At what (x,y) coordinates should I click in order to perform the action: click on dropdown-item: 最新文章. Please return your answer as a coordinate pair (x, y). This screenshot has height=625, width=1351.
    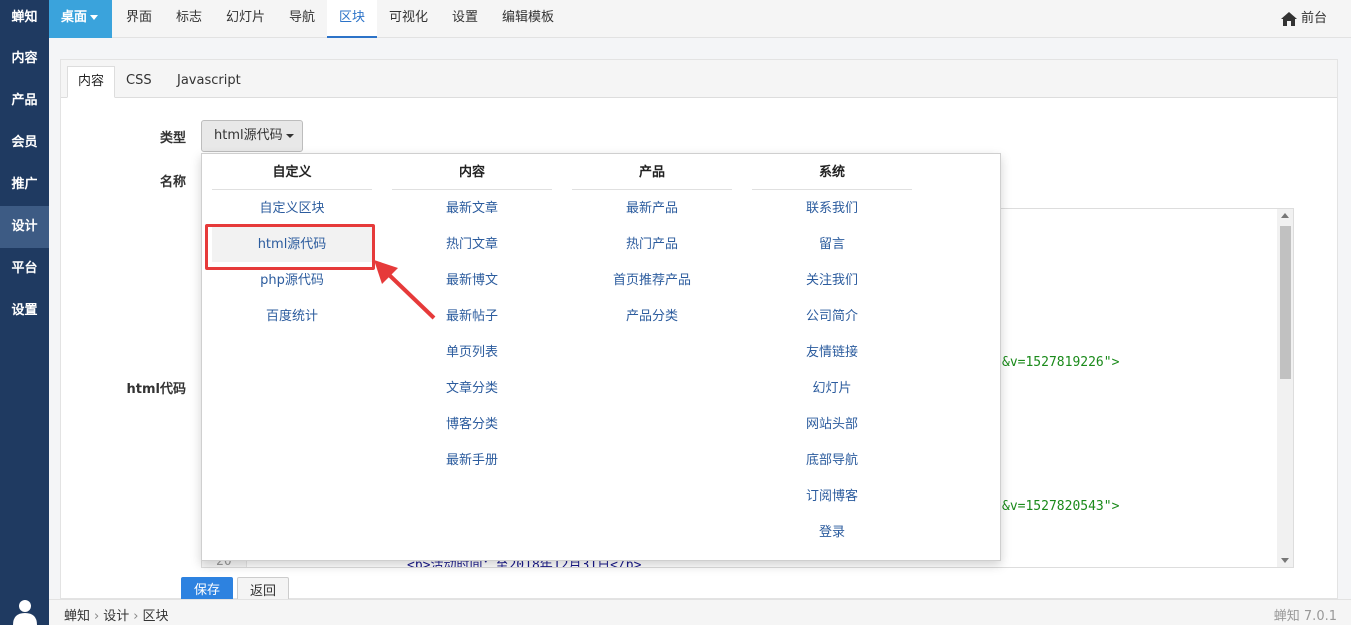
    Looking at the image, I should click on (472, 208).